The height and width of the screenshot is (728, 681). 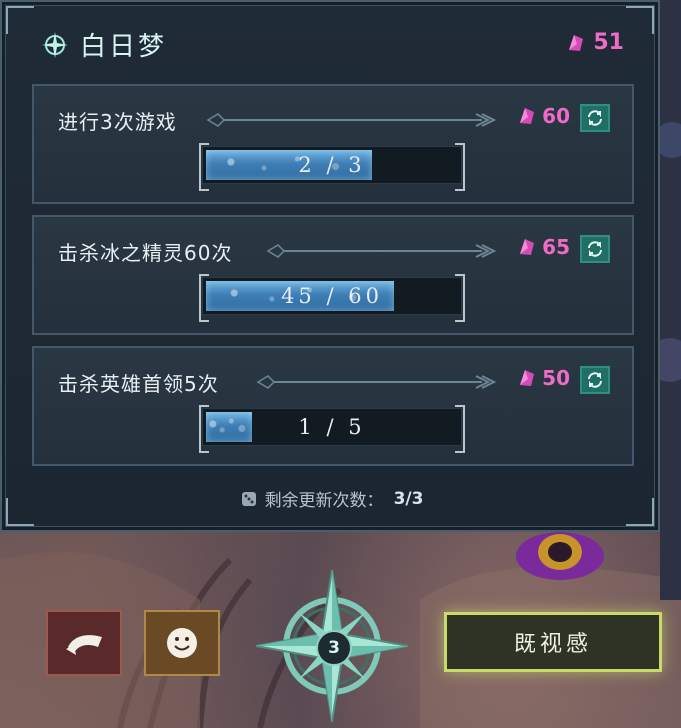 I want to click on emote-button, so click(x=182, y=643).